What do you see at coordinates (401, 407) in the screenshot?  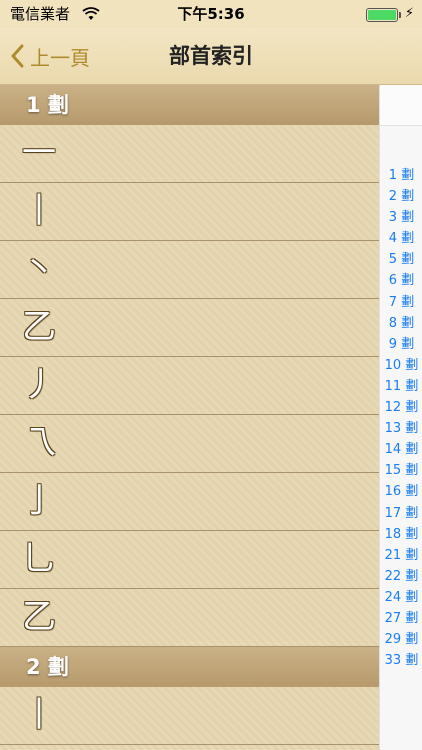 I see `index-item: 12 劃` at bounding box center [401, 407].